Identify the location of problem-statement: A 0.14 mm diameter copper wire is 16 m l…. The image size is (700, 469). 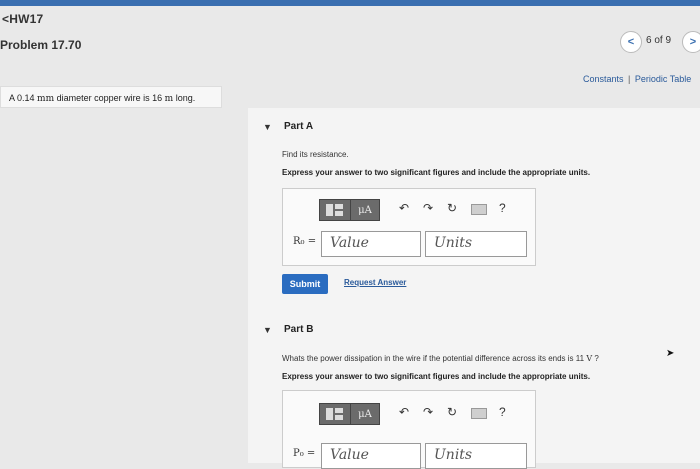
(111, 97).